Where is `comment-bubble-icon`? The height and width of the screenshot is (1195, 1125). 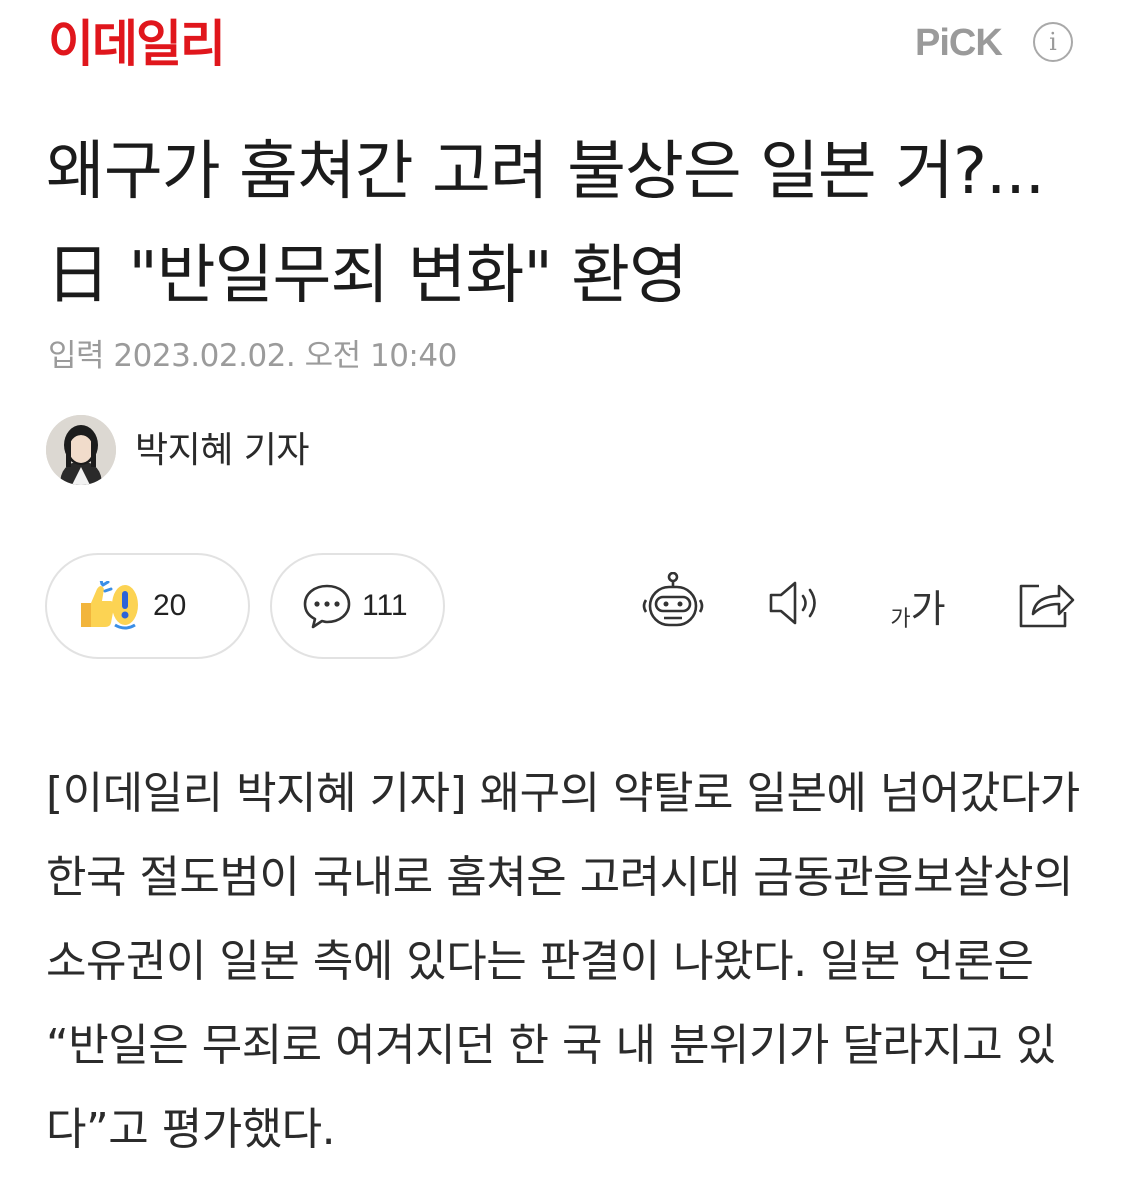 comment-bubble-icon is located at coordinates (327, 606).